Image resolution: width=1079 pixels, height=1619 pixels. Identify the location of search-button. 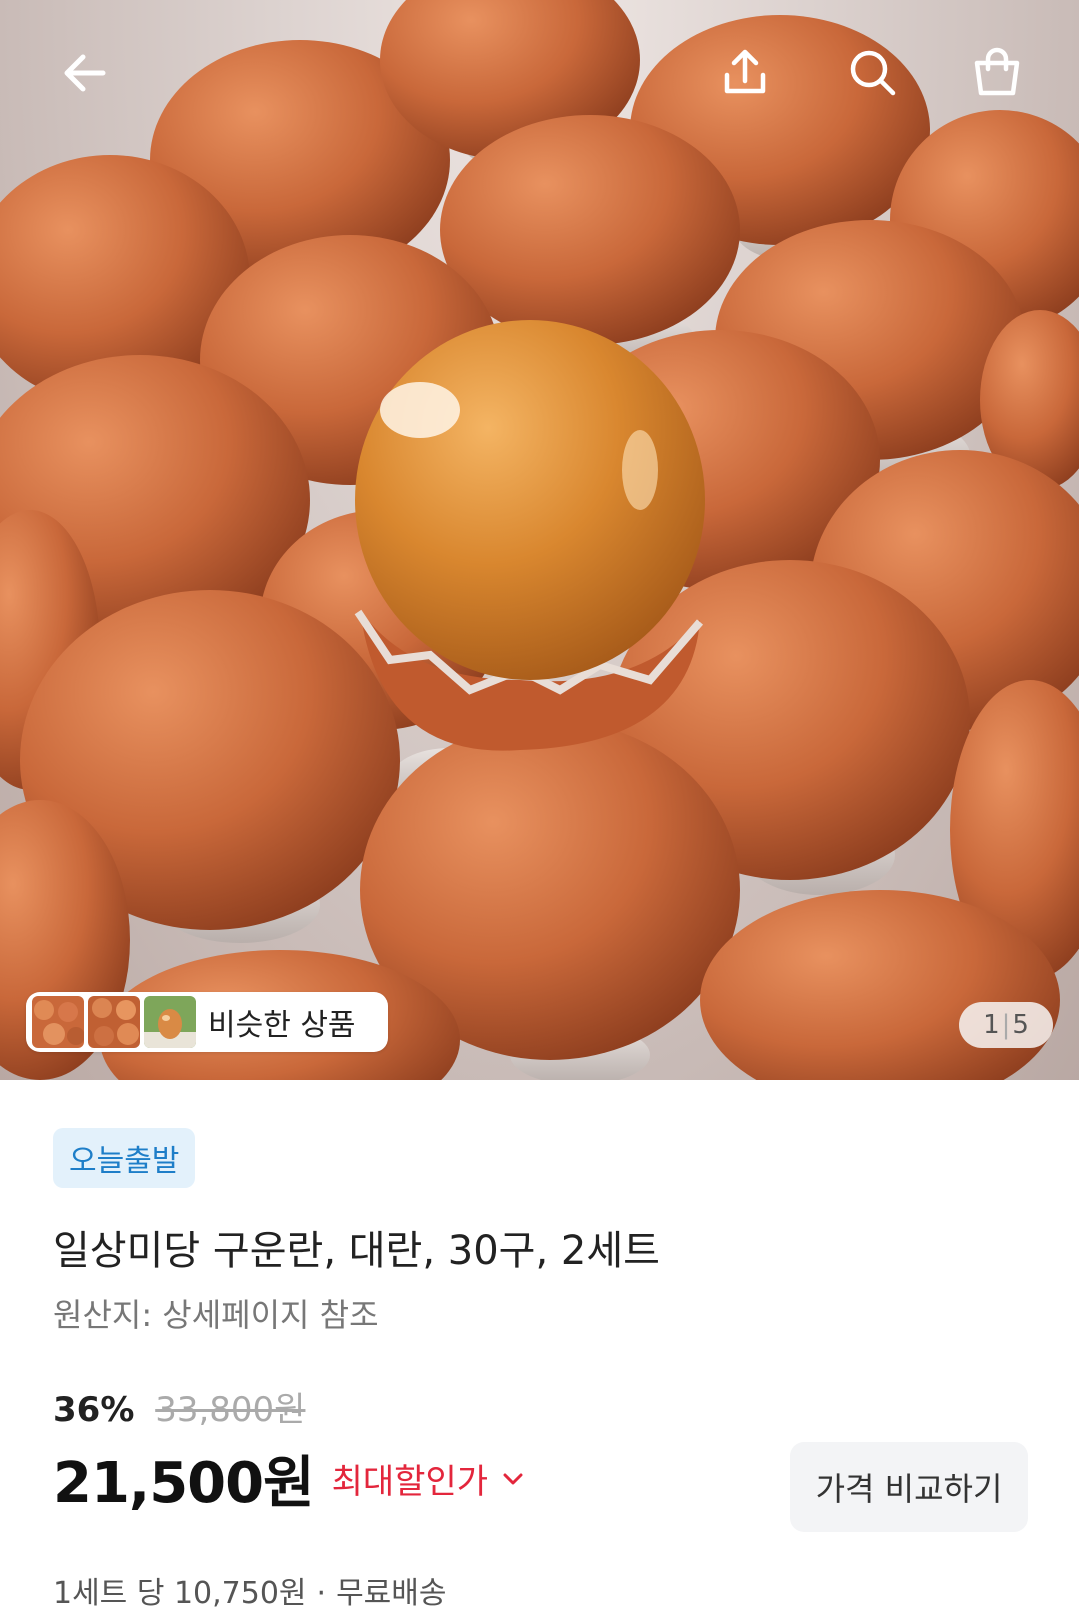
(873, 73).